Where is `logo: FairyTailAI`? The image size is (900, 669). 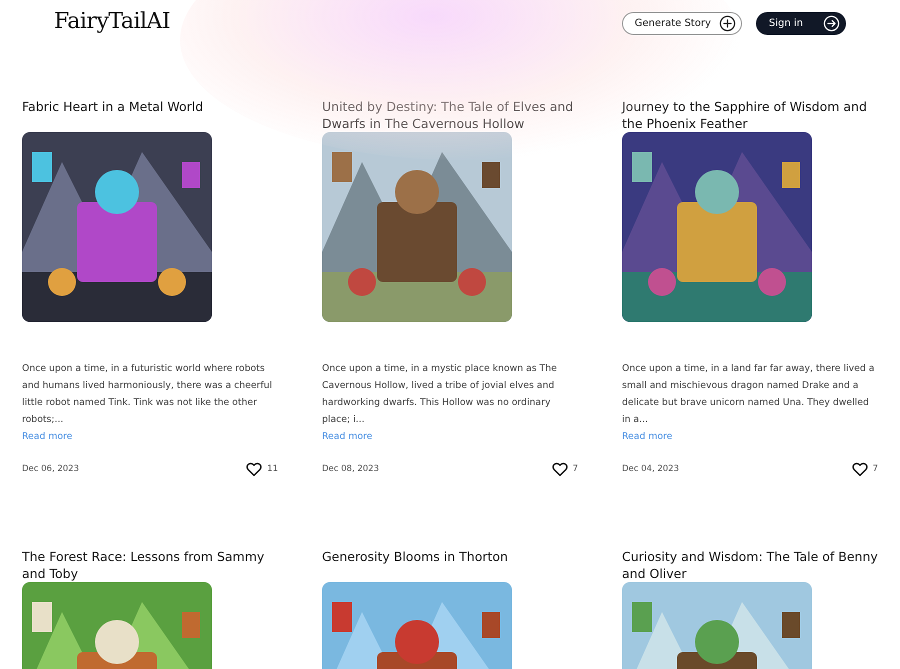 logo: FairyTailAI is located at coordinates (112, 21).